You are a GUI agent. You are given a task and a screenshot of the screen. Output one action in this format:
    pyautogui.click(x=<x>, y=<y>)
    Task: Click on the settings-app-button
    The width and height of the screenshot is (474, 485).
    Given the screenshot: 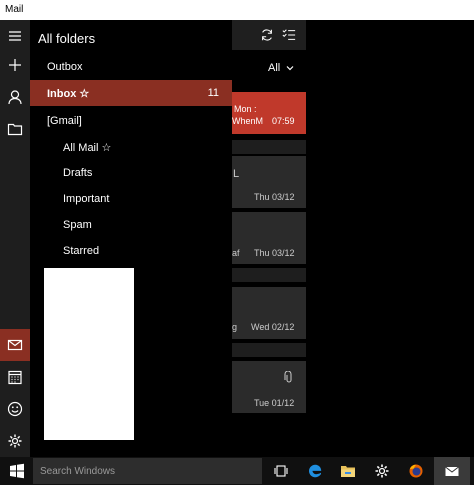 What is the action you would take?
    pyautogui.click(x=382, y=471)
    